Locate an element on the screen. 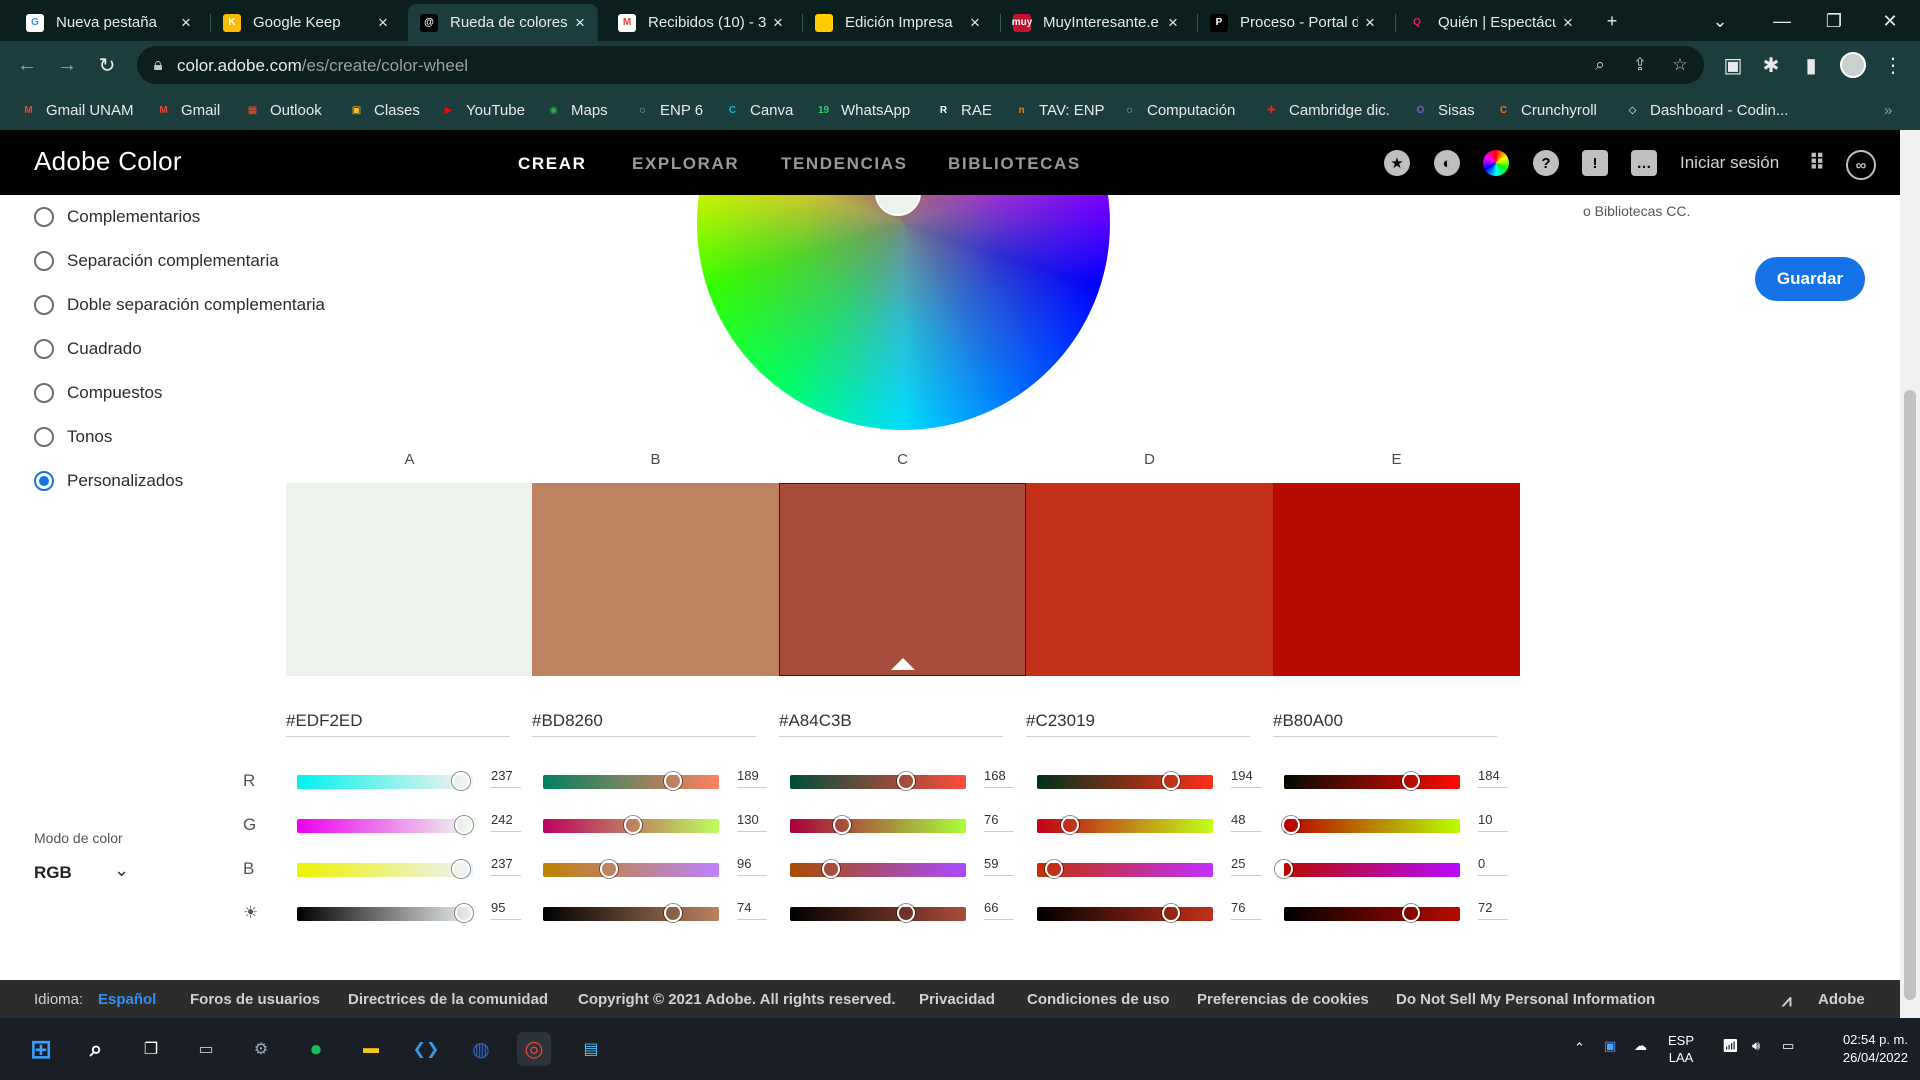  scrollbar-thumb is located at coordinates (1910, 695).